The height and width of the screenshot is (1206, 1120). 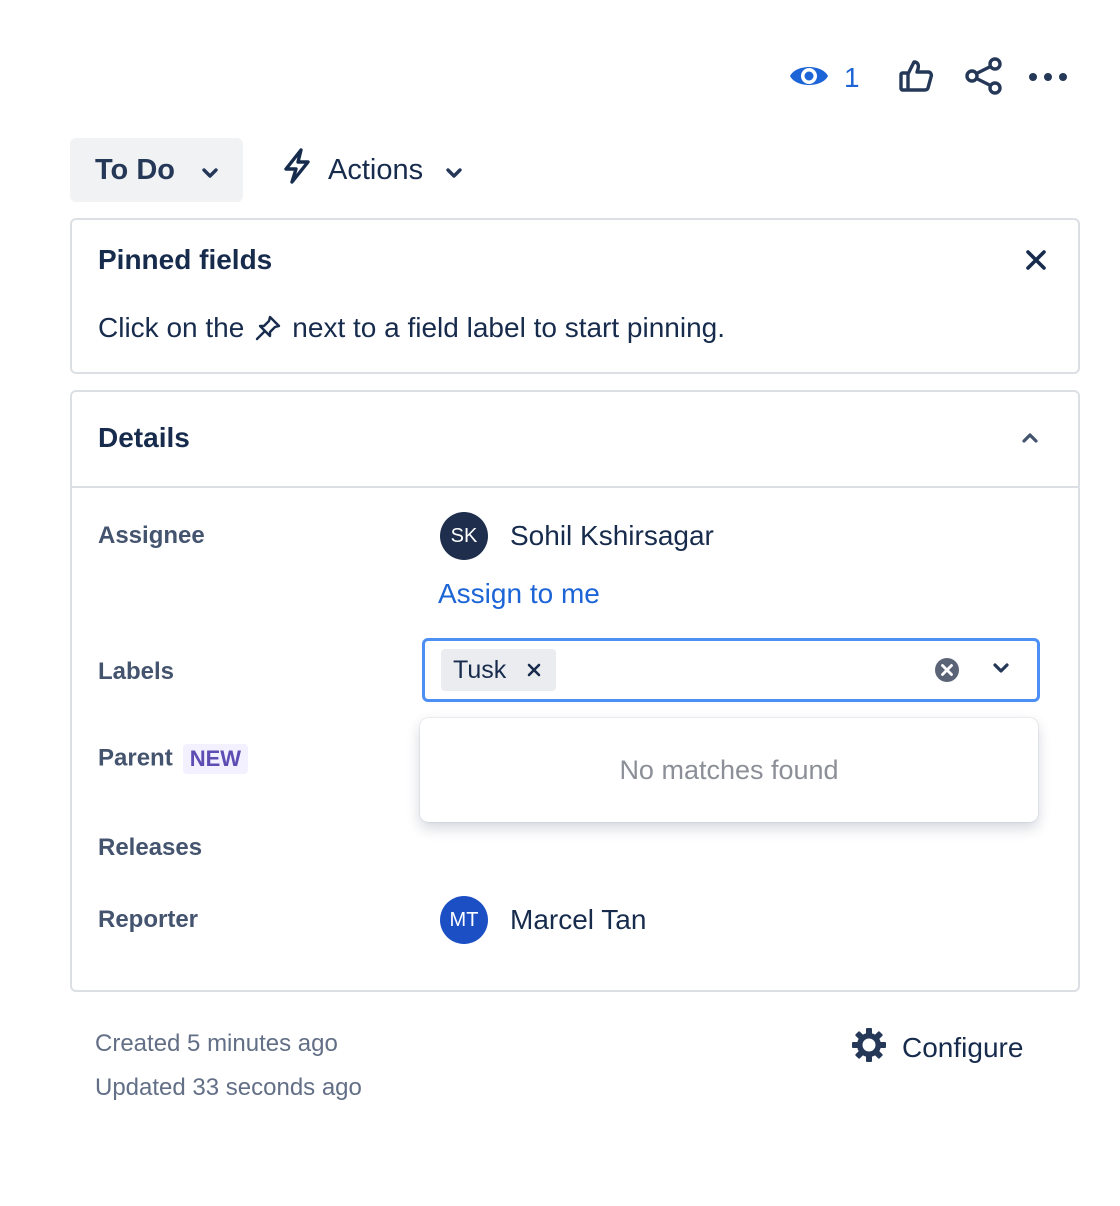 I want to click on share-icon, so click(x=984, y=78).